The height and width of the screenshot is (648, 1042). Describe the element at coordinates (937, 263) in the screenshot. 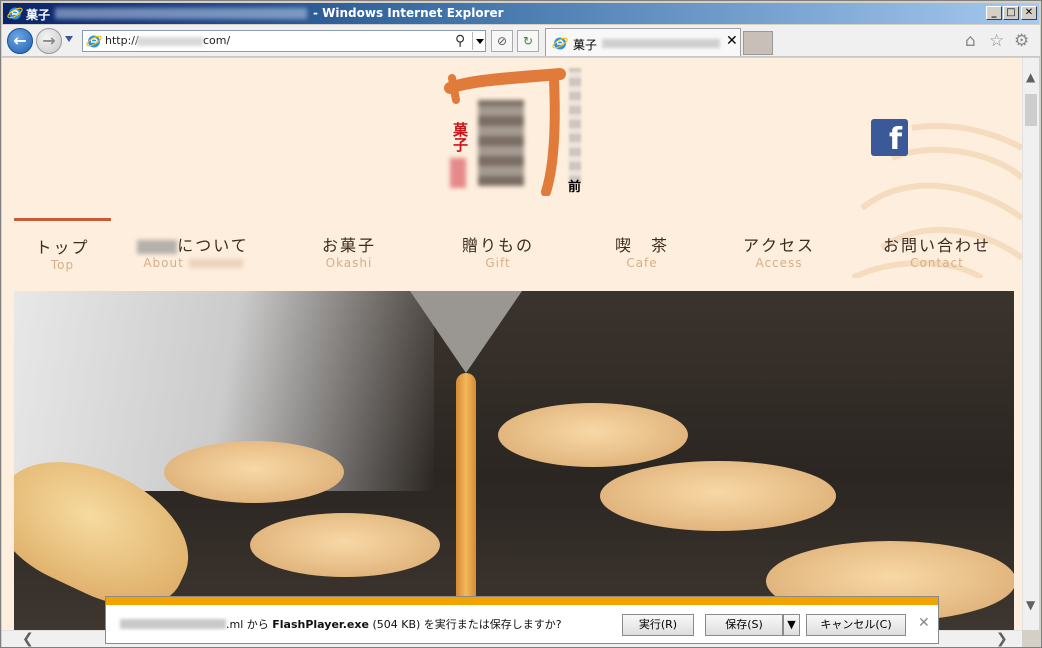

I see `nav-en-label: Contact` at that location.